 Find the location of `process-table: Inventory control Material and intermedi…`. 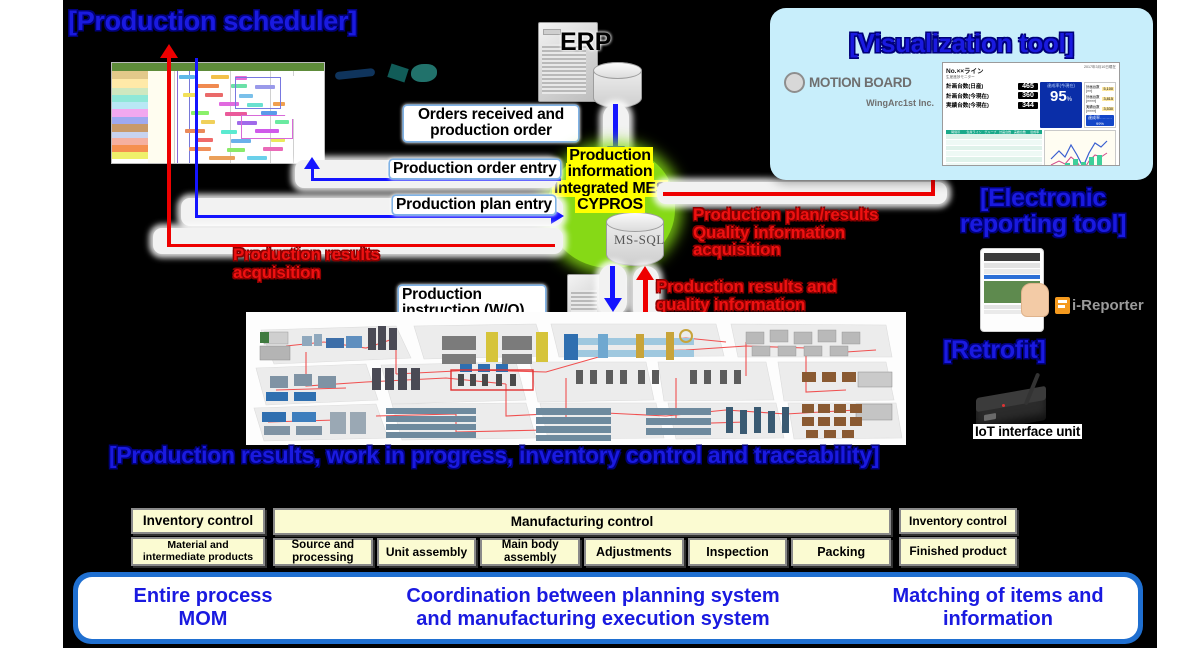

process-table: Inventory control Material and intermedi… is located at coordinates (574, 537).